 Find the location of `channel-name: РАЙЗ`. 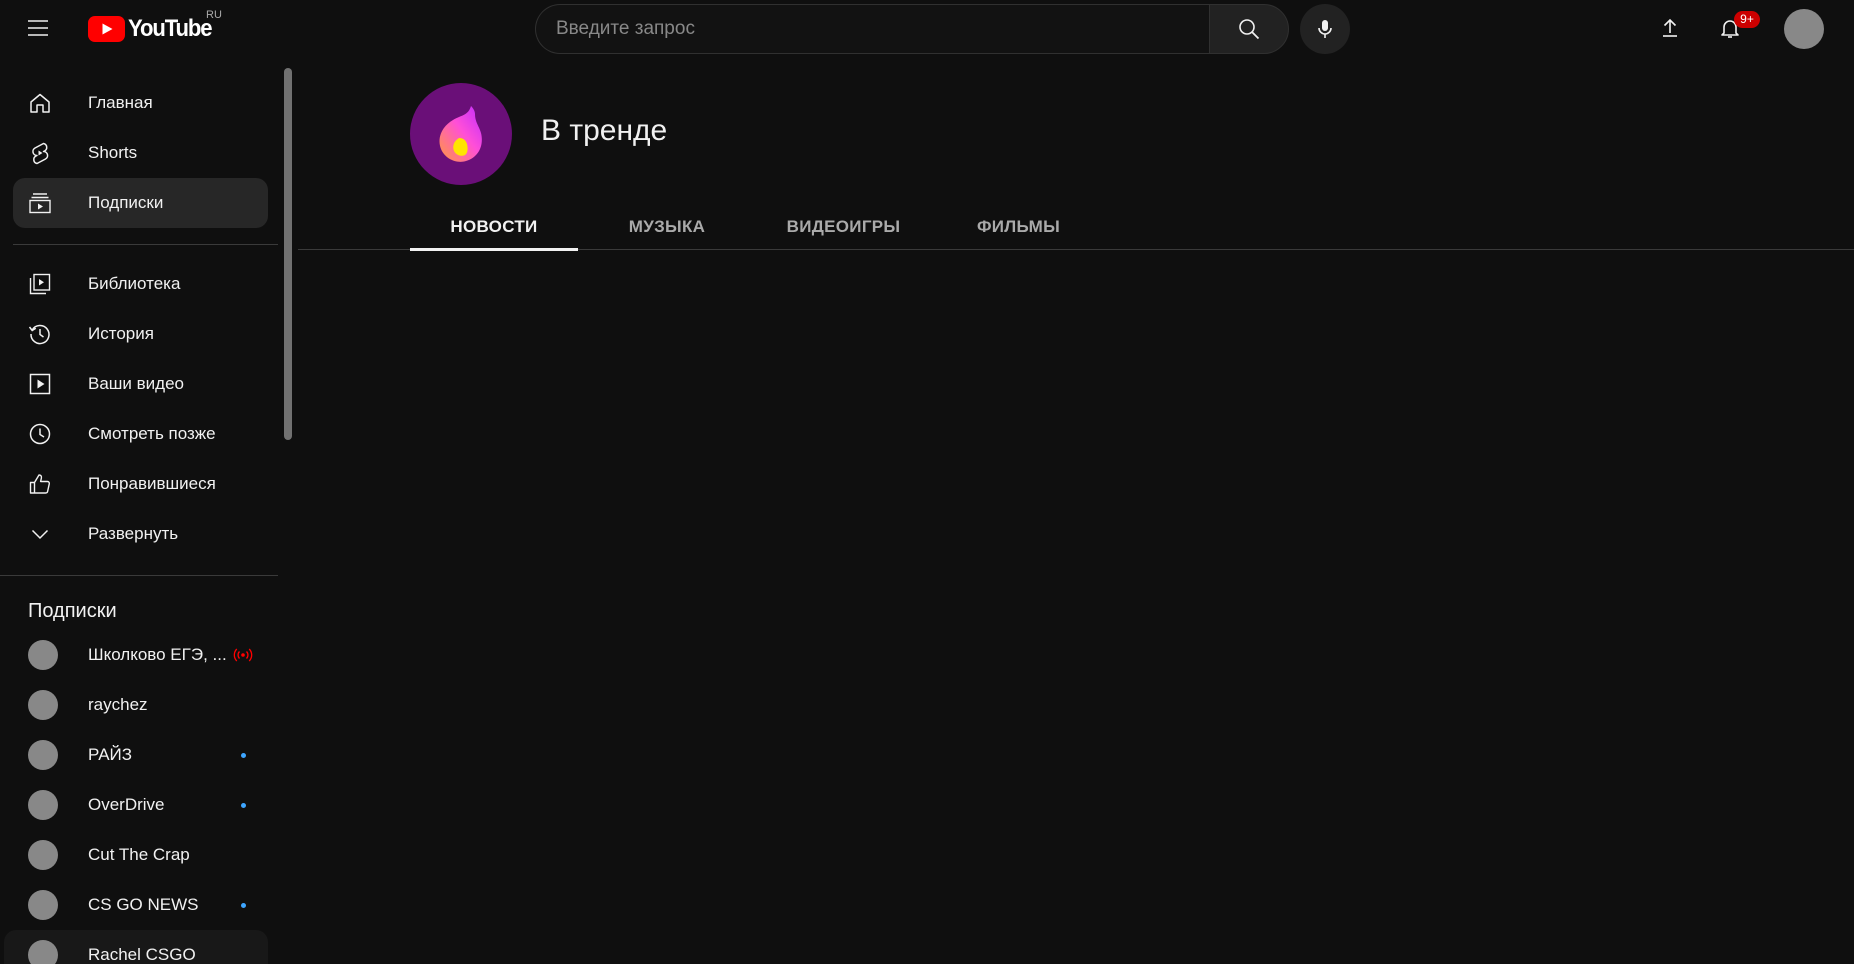

channel-name: РАЙЗ is located at coordinates (110, 754).